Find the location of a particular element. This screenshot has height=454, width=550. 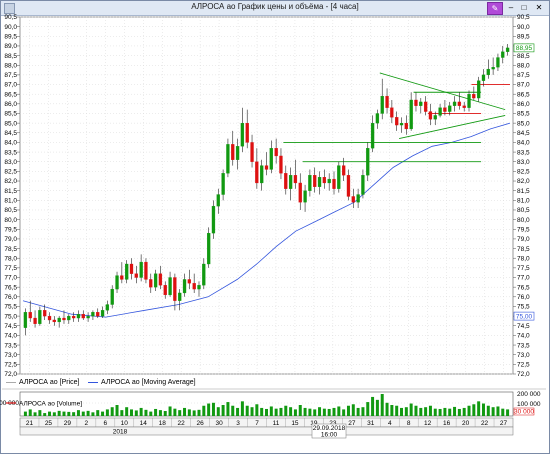

price-tick-left: 75,0 is located at coordinates (10, 316).